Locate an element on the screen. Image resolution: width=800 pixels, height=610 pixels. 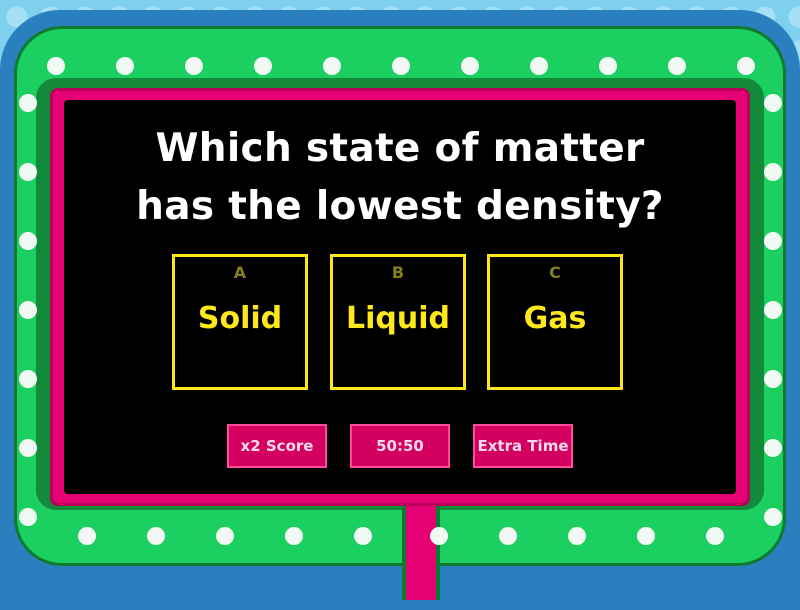
answer-label: Solid is located at coordinates (240, 318).